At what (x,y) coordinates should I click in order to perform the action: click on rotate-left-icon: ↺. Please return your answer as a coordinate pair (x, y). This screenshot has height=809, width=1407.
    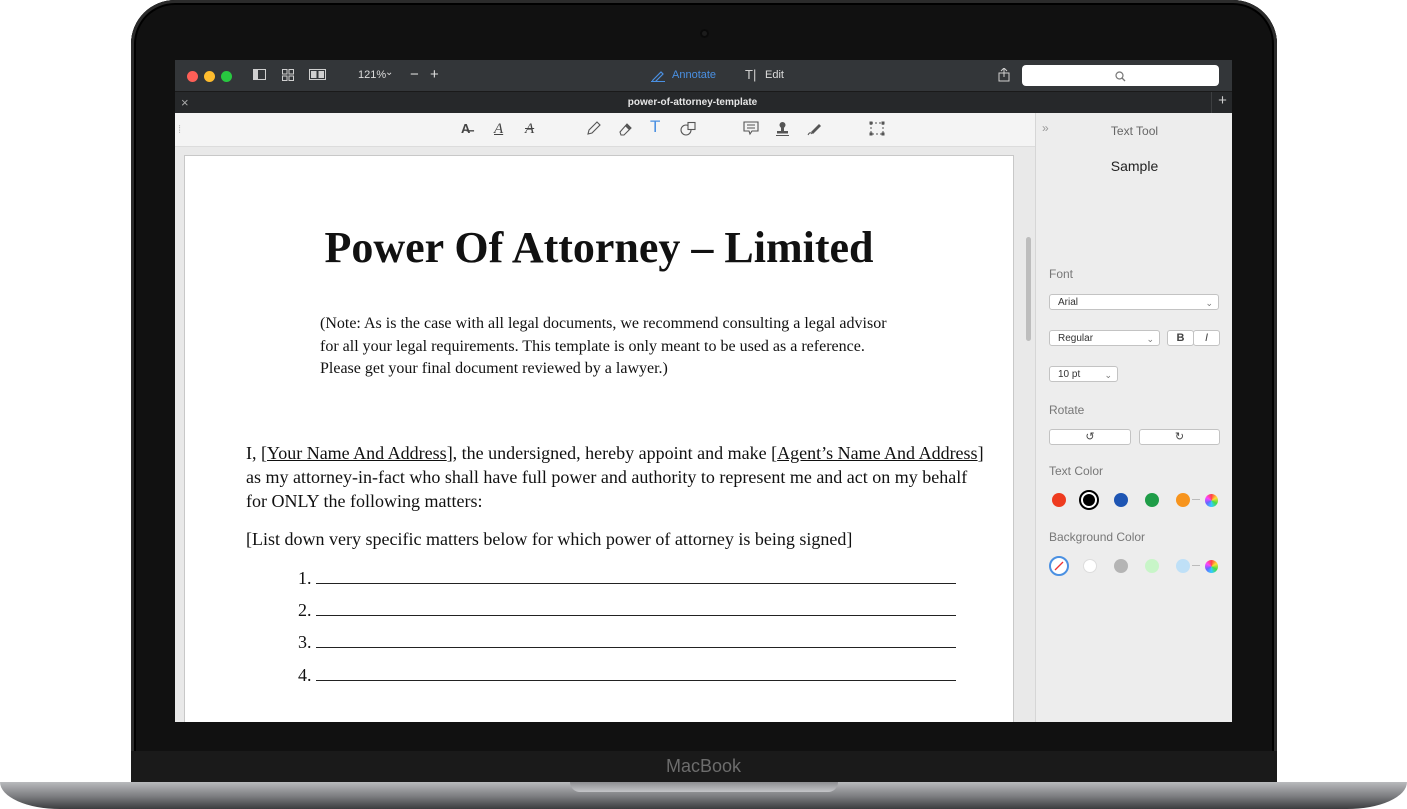
    Looking at the image, I should click on (1090, 437).